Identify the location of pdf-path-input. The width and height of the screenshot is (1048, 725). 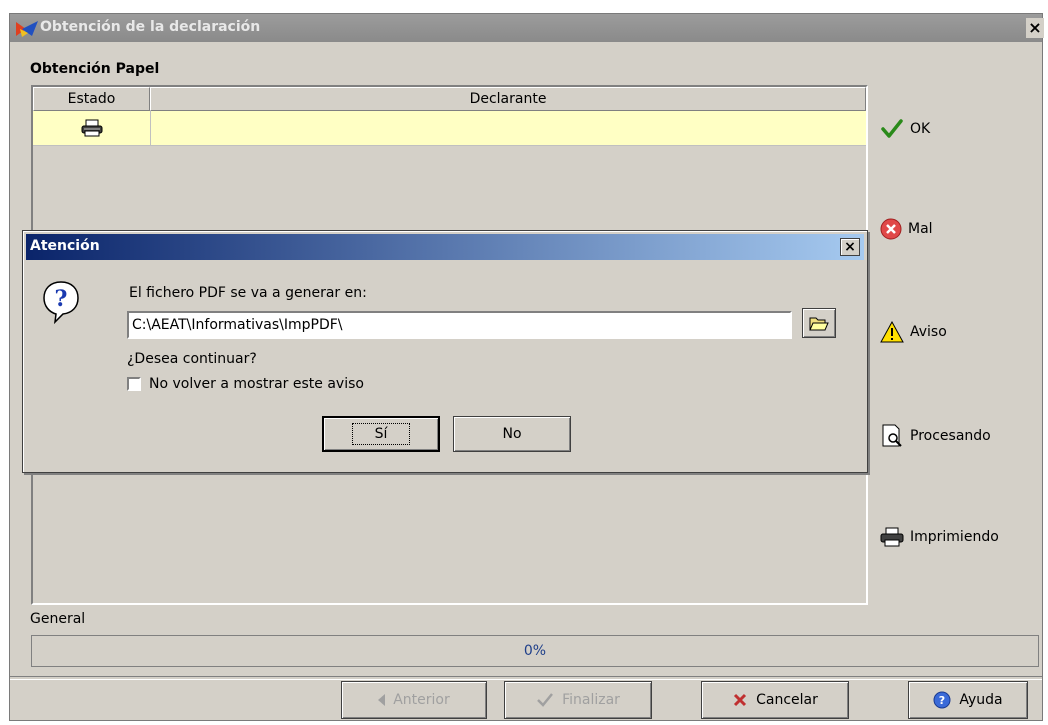
(459, 325).